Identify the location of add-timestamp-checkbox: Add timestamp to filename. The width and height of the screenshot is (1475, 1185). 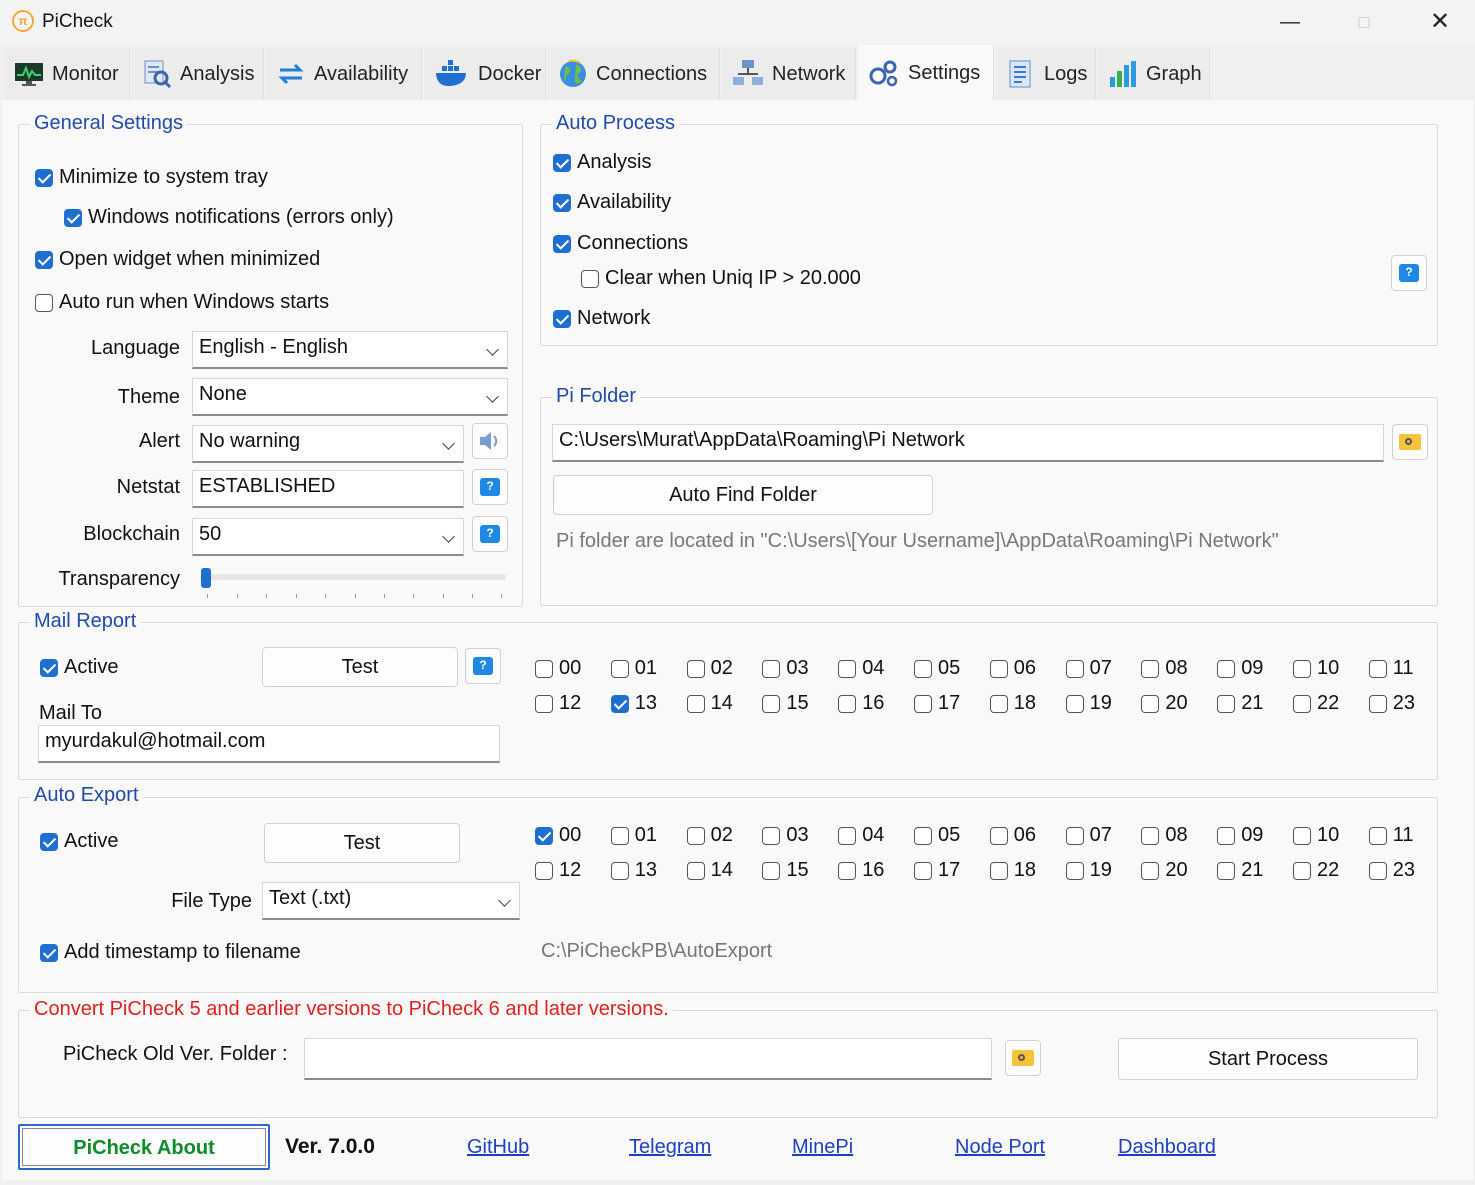
(170, 952).